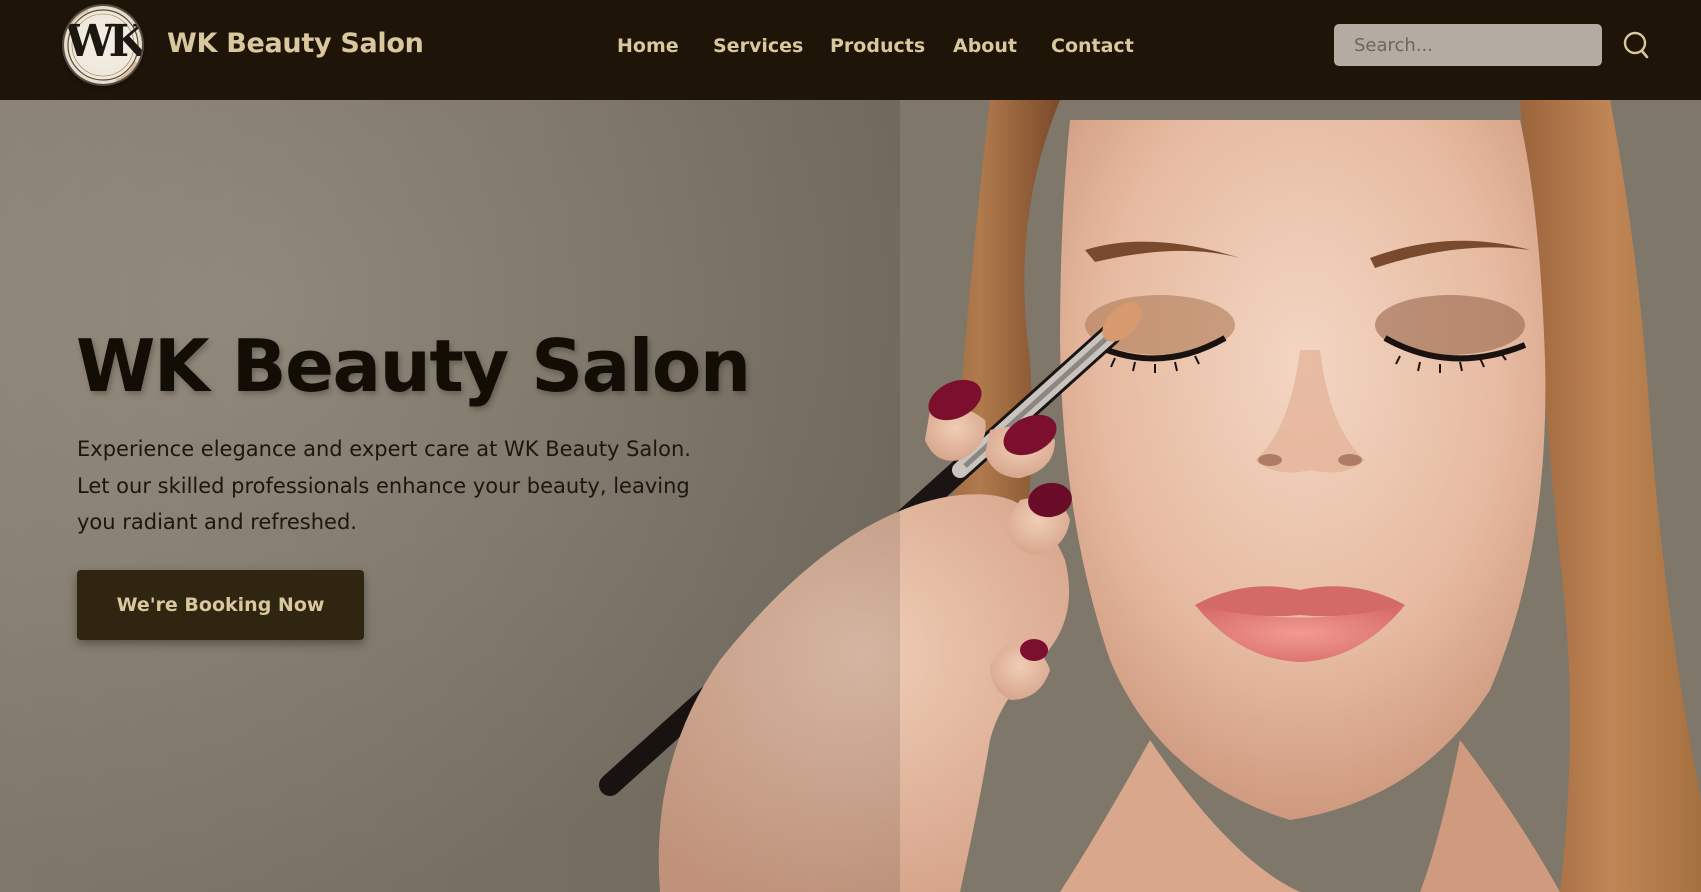 This screenshot has height=892, width=1701. Describe the element at coordinates (771, 46) in the screenshot. I see `nav-services: Services` at that location.